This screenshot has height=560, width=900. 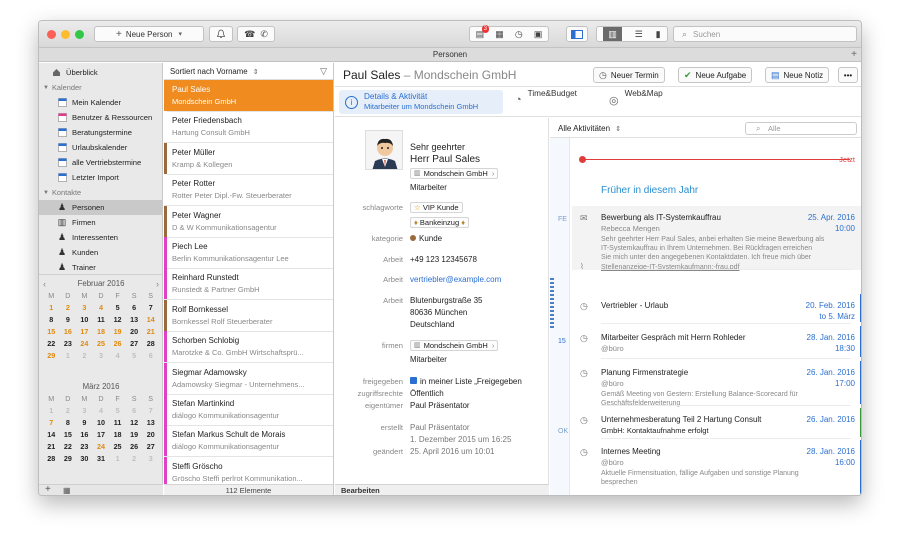 I want to click on sort-header: Sortiert nach Vorname ⇕ ▽, so click(x=248, y=71).